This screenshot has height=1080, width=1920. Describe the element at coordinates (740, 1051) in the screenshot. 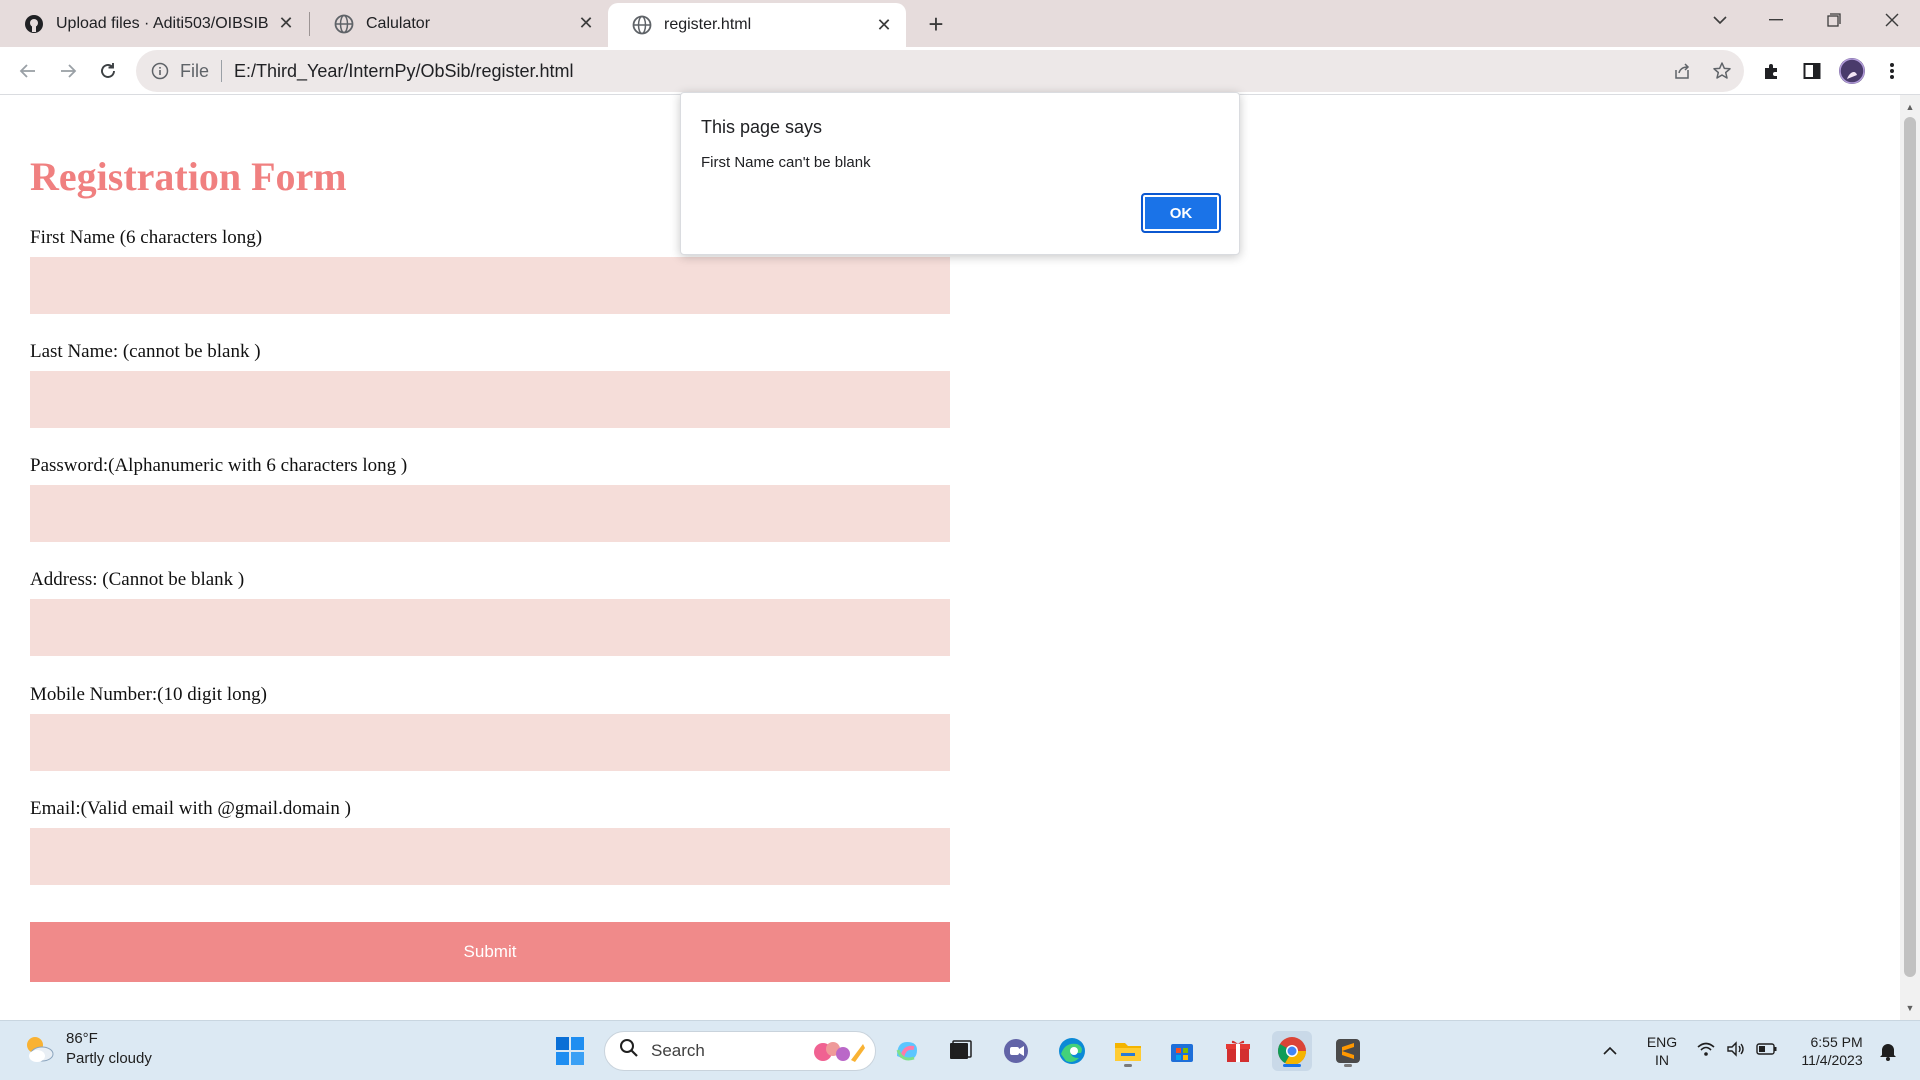

I see `taskbar-search-box: Search` at that location.